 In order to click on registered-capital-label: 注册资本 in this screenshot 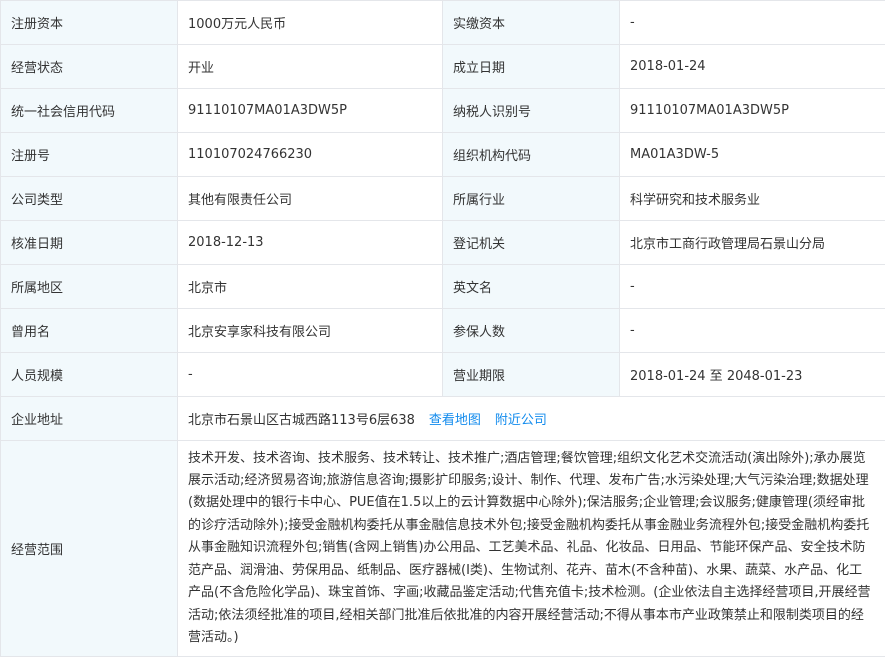, I will do `click(89, 23)`.